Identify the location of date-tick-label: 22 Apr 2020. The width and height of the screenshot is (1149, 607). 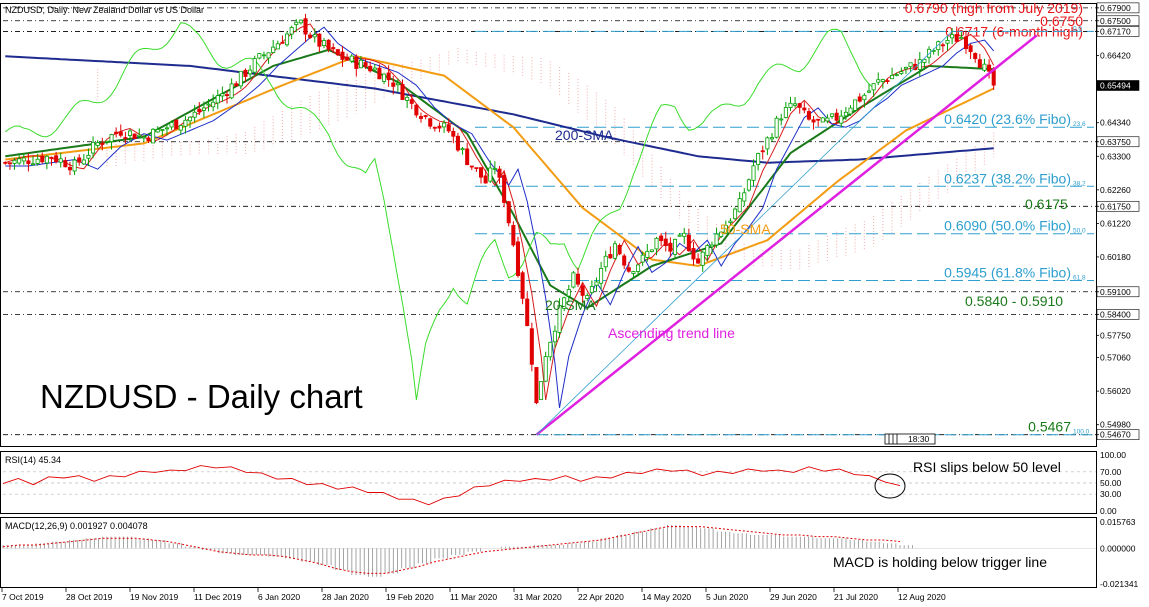
(601, 597).